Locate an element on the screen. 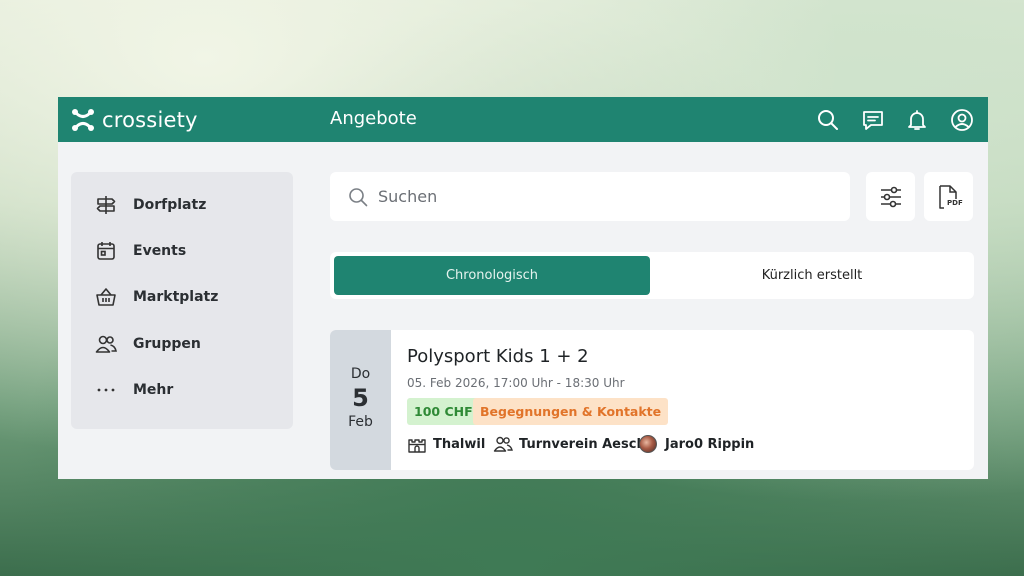  sidebar-item-mehr: Mehr is located at coordinates (134, 390).